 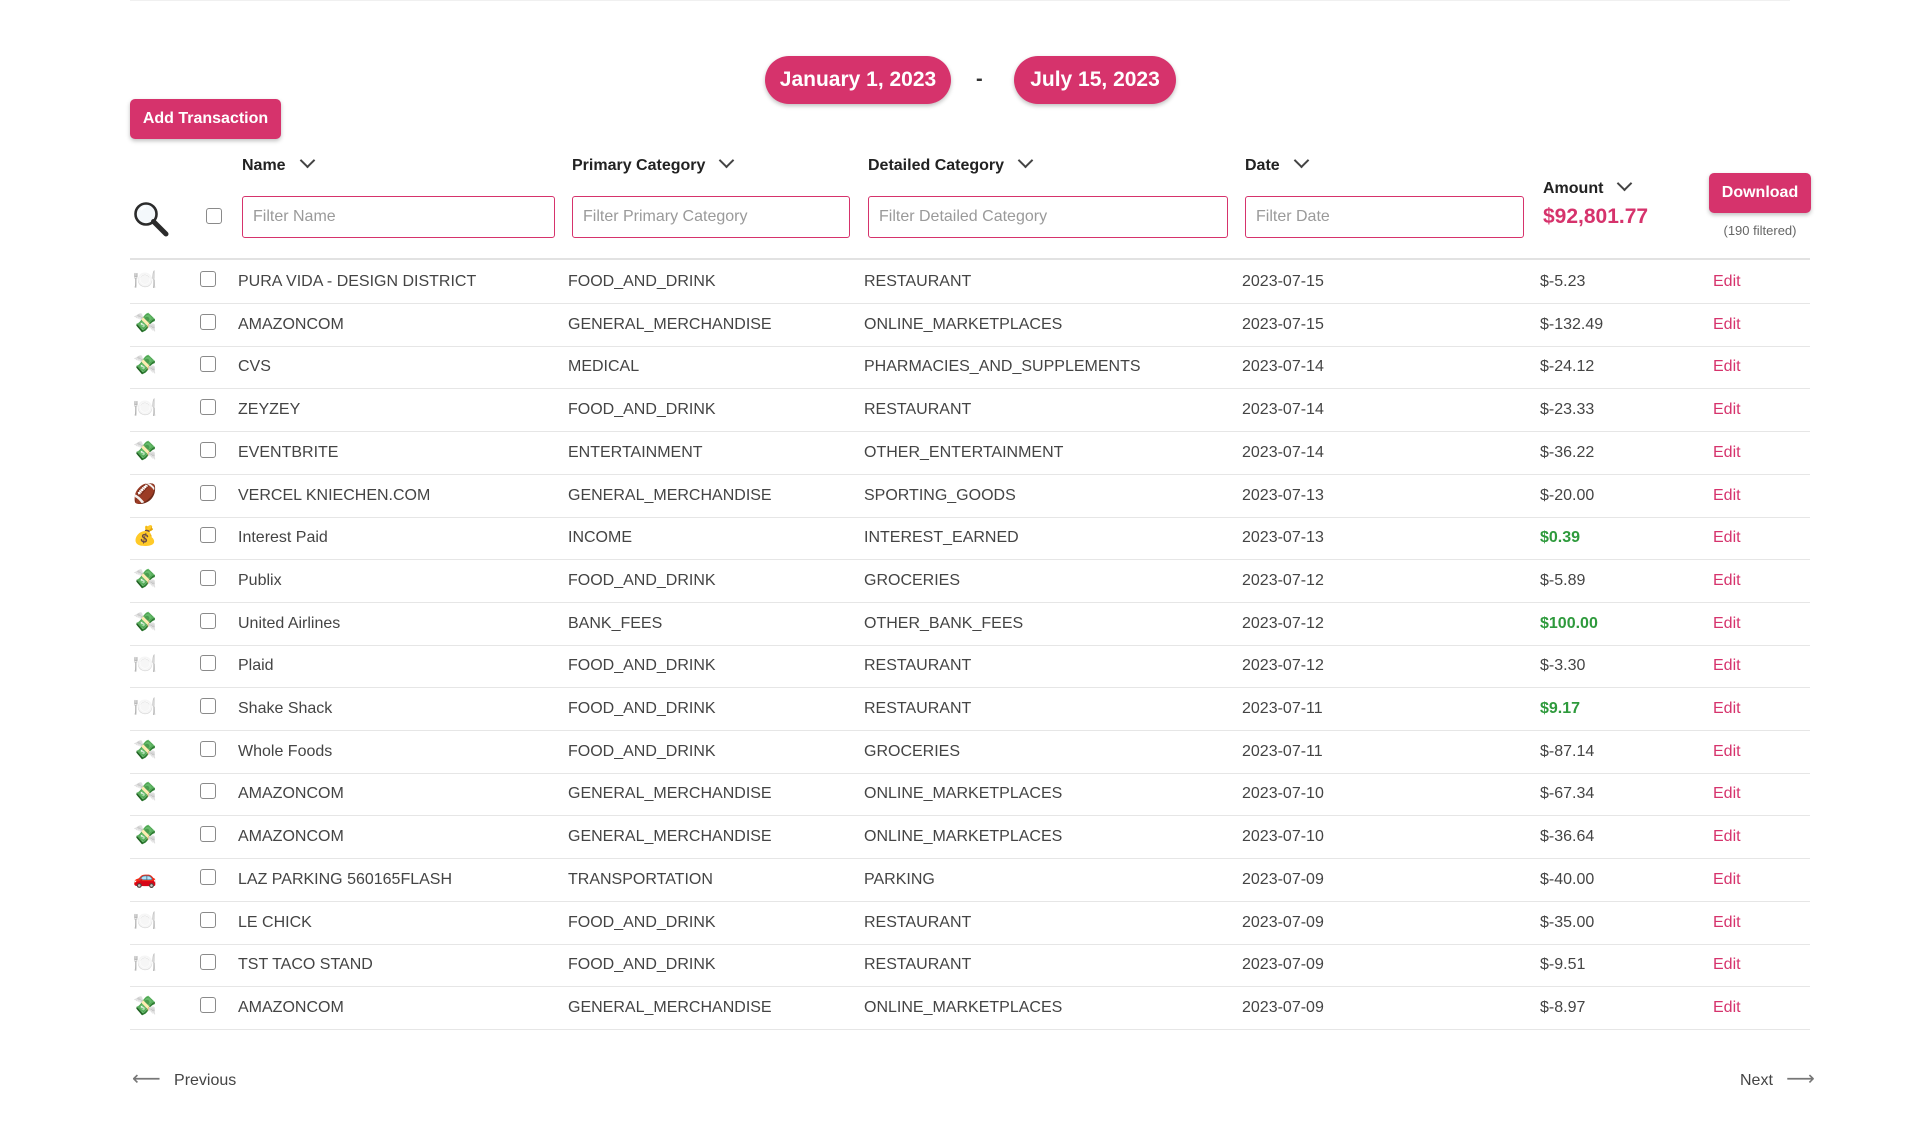 I want to click on start-date-picker: January 1, 2023, so click(x=858, y=80).